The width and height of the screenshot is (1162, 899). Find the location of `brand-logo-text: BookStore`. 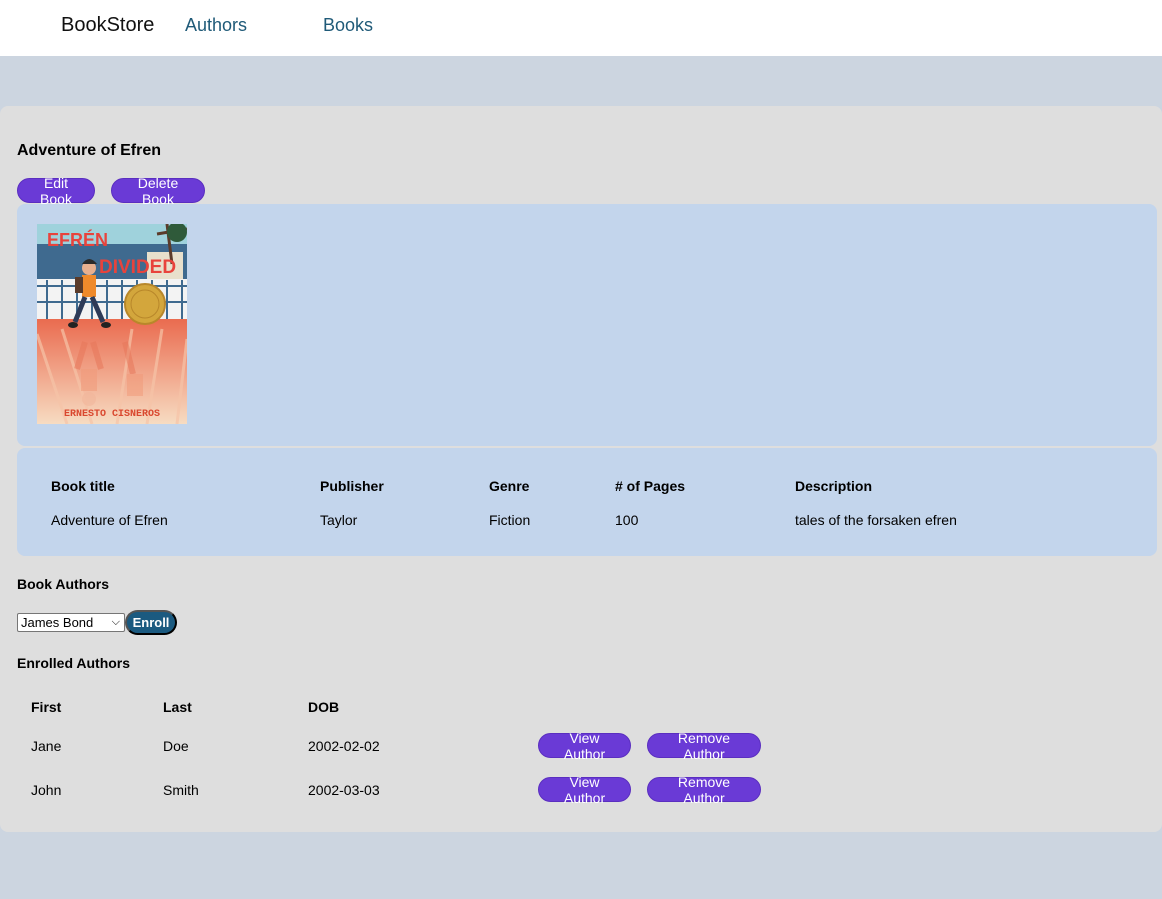

brand-logo-text: BookStore is located at coordinates (107, 25).